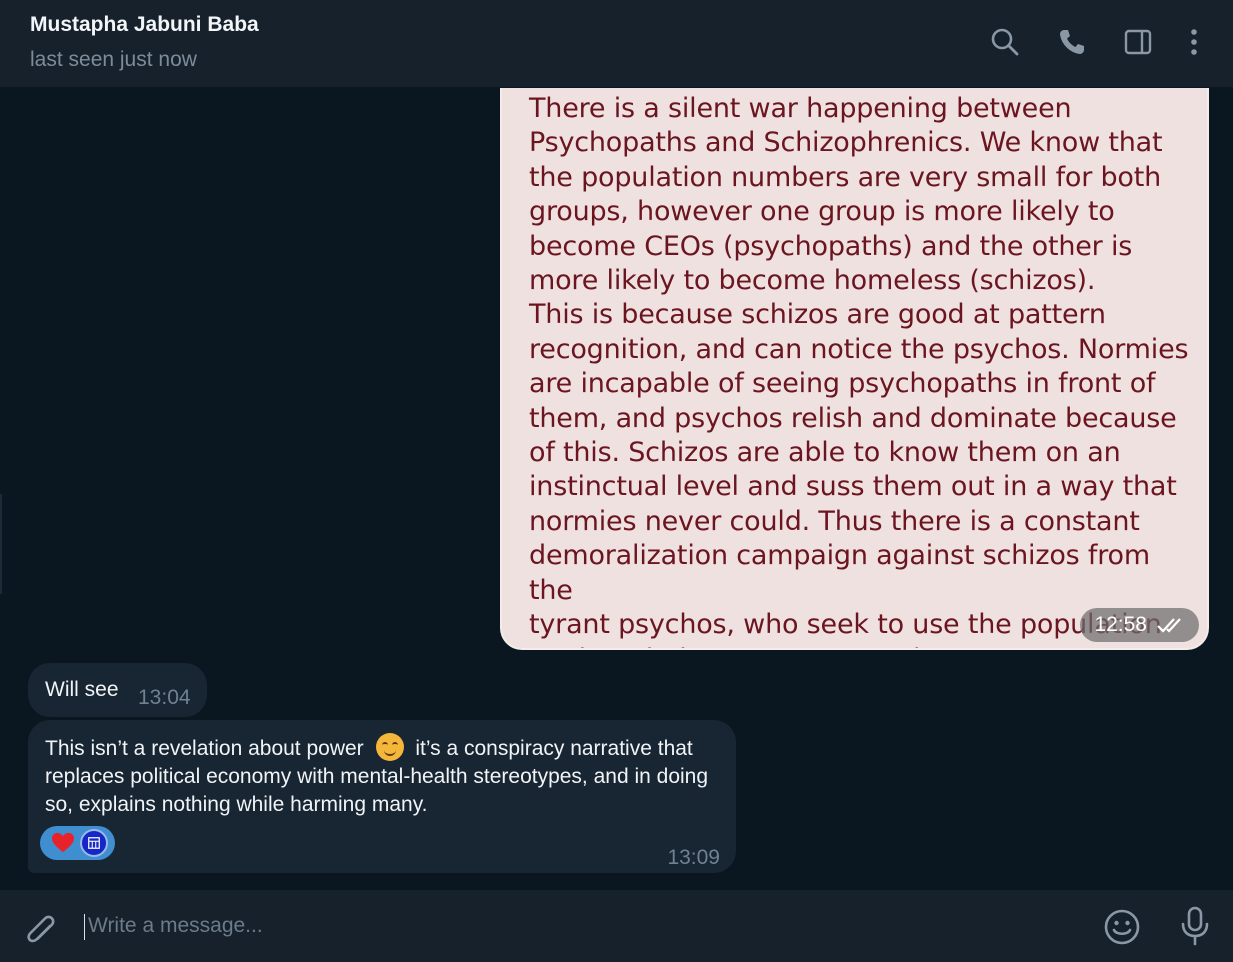 The height and width of the screenshot is (962, 1233). I want to click on contact-name: Mustapha Jabuni Baba, so click(144, 25).